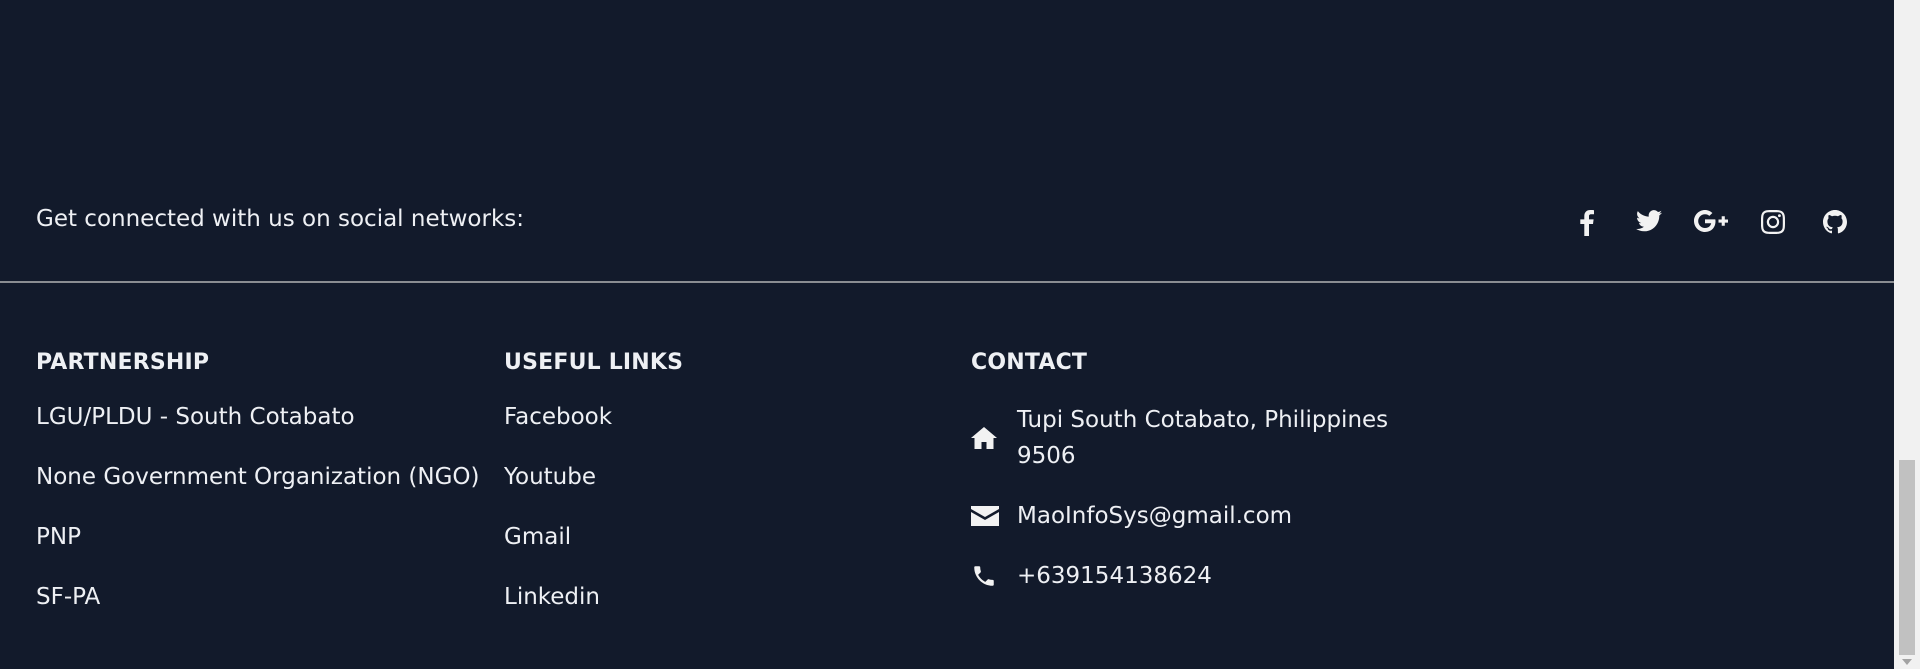 The image size is (1920, 669). I want to click on partnership-item: PNP, so click(58, 537).